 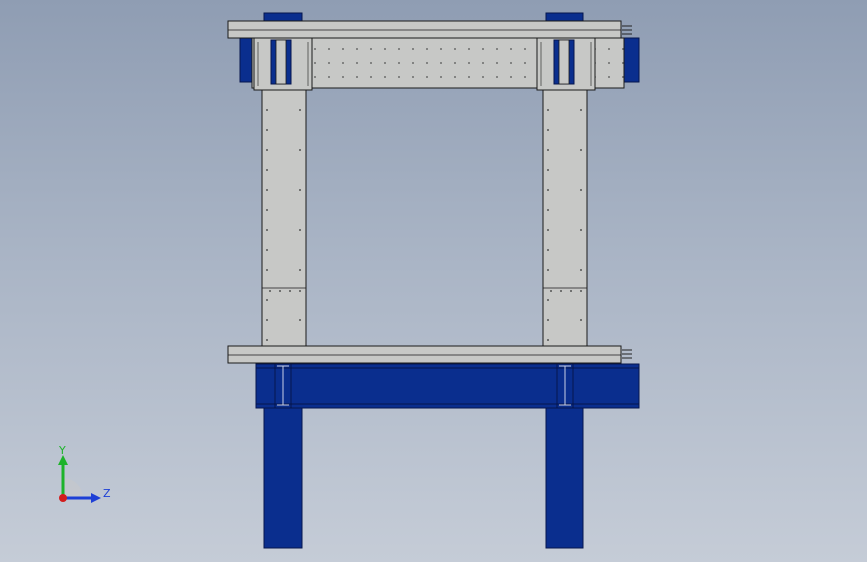 I want to click on concrete-slab-upper, so click(x=424, y=29).